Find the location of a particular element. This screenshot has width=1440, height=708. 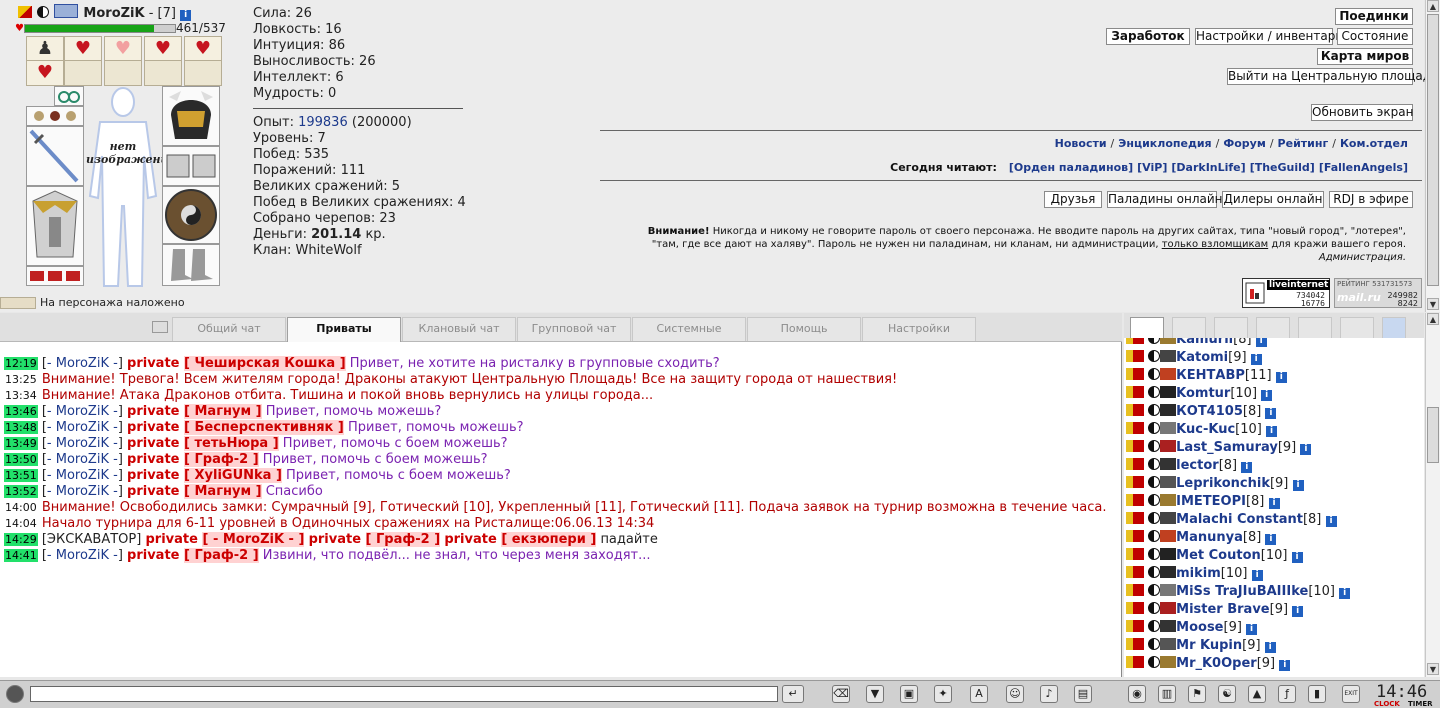

central-square-button: Выйти на Центральную площадь is located at coordinates (1332, 76).